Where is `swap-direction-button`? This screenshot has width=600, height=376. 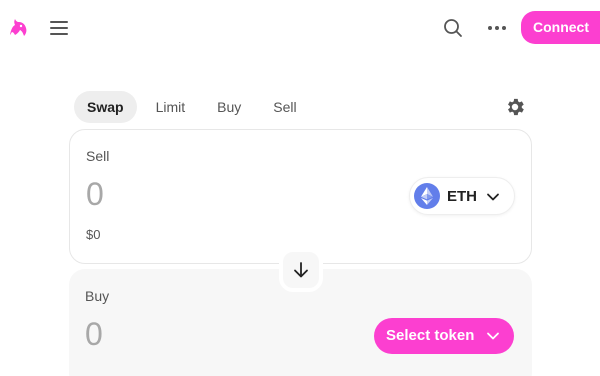
swap-direction-button is located at coordinates (301, 270).